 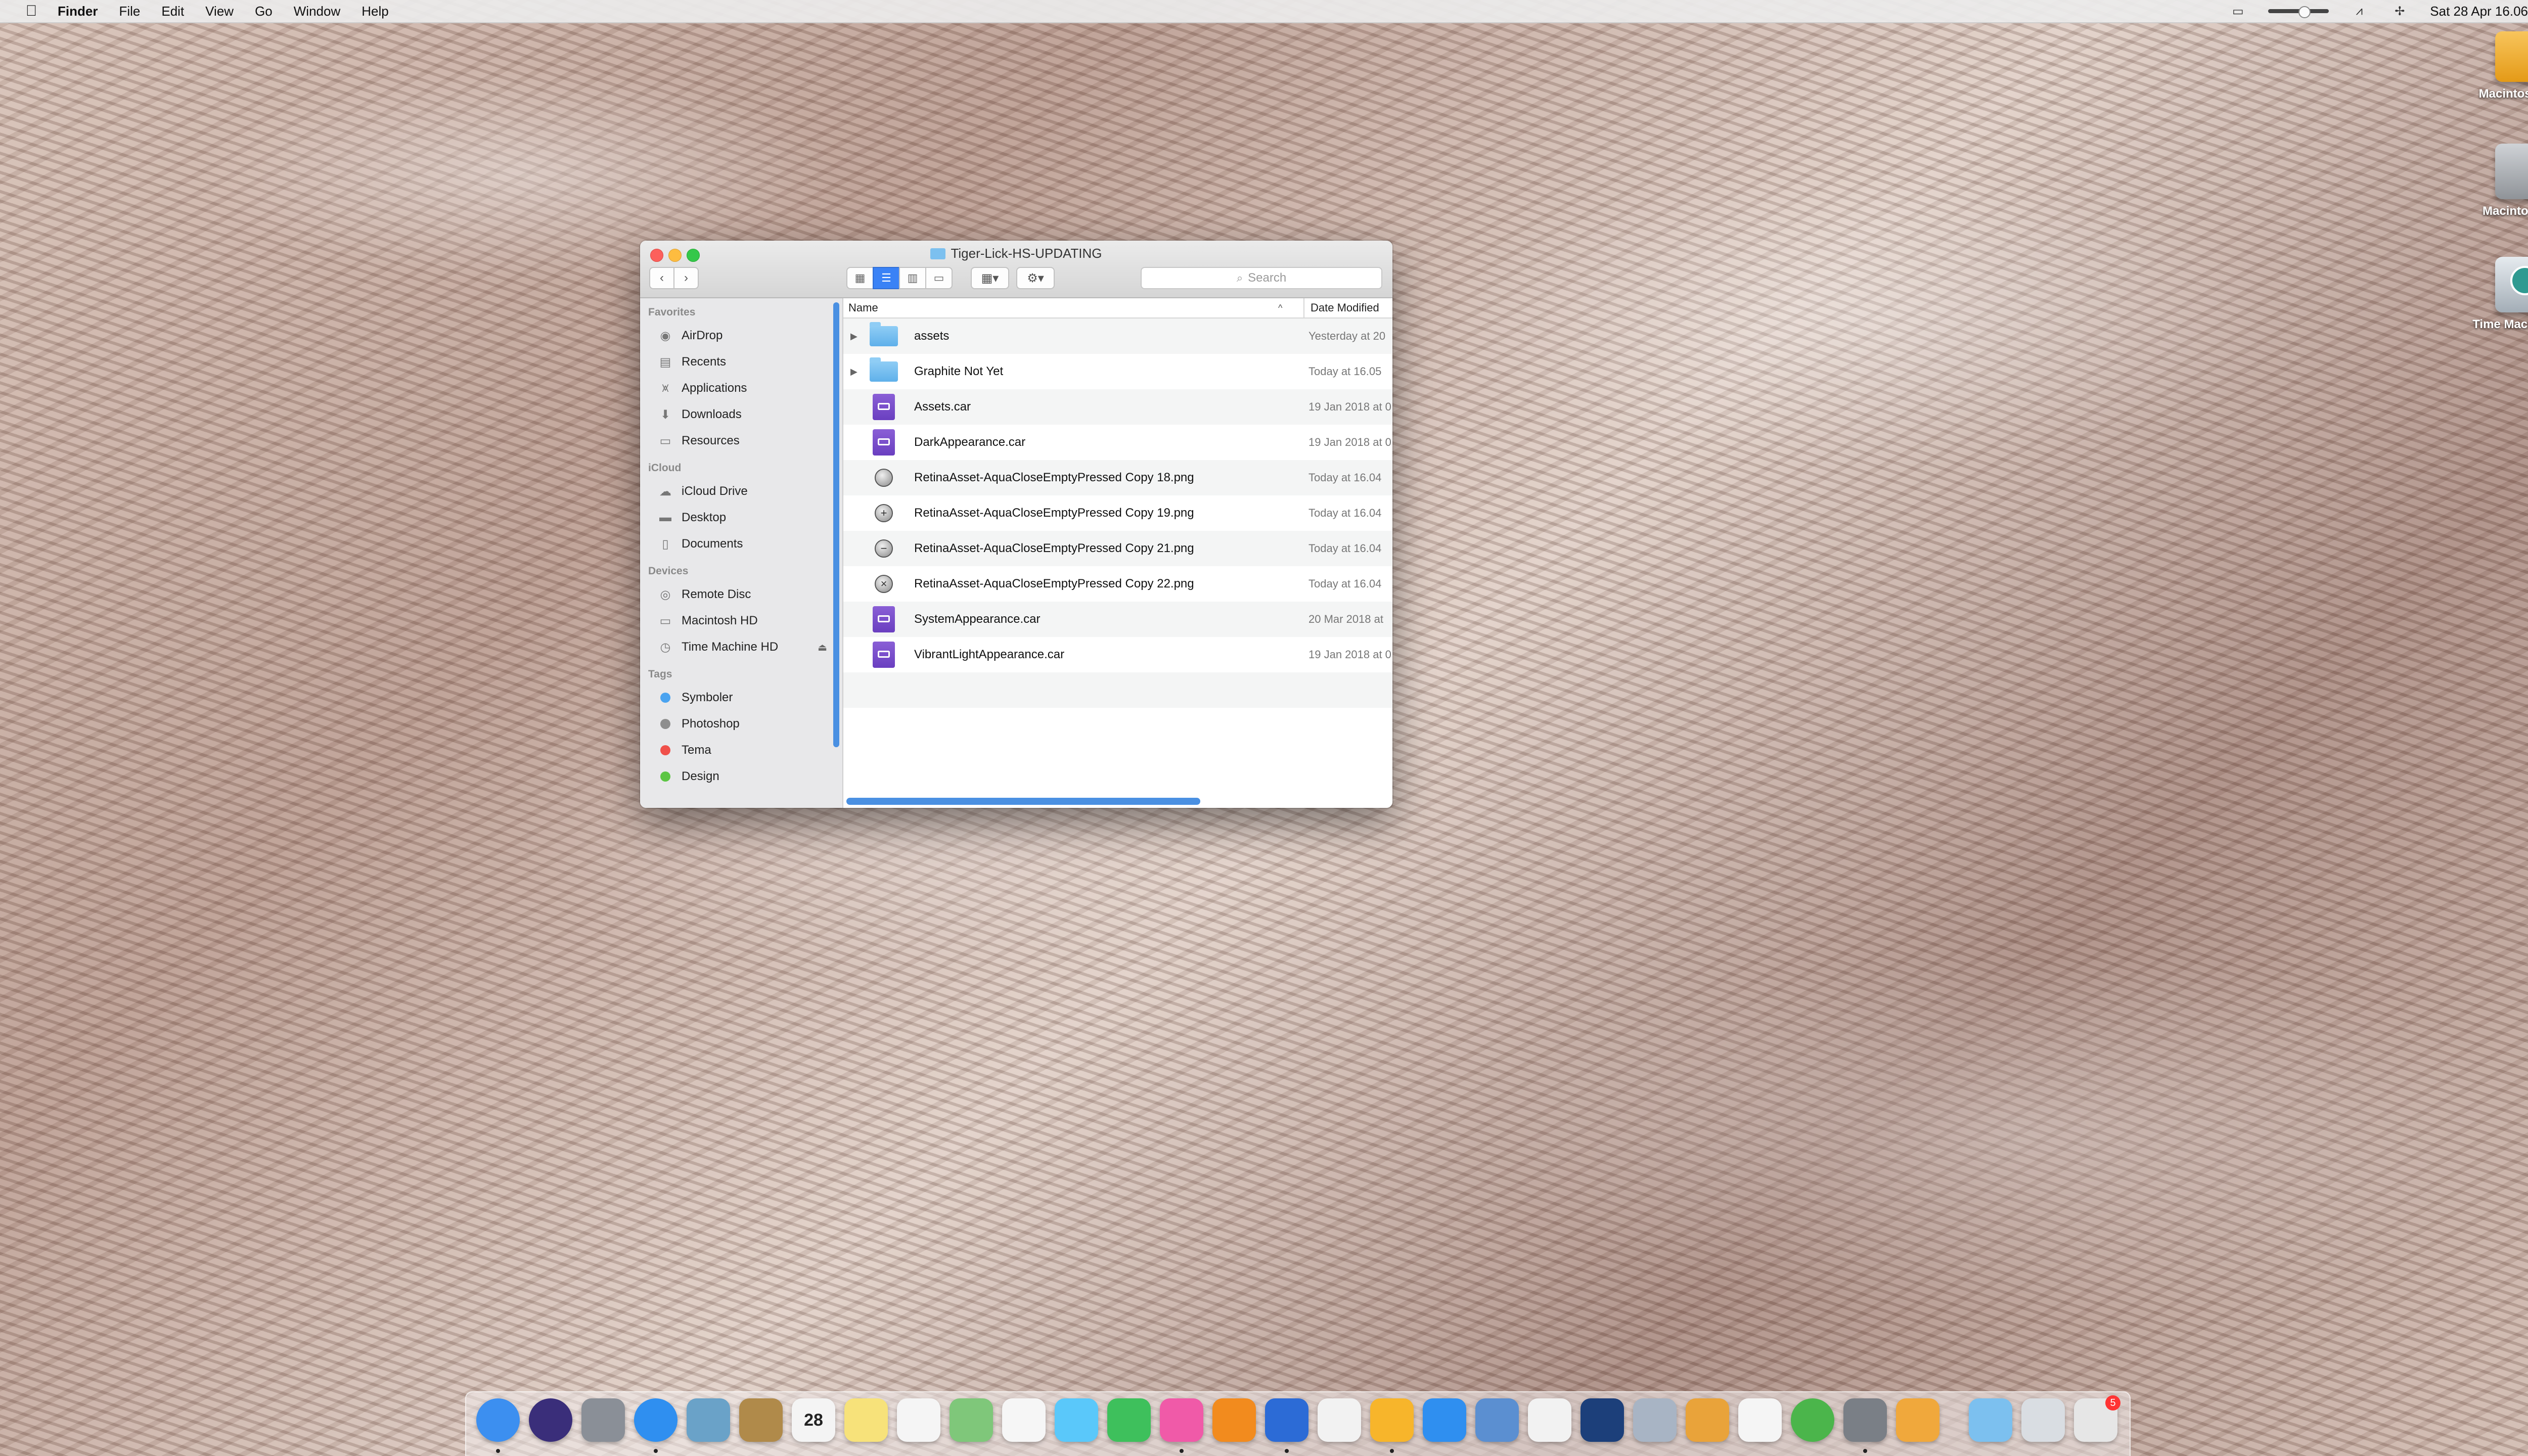 What do you see at coordinates (887, 278) in the screenshot?
I see `list-view-button: ☰` at bounding box center [887, 278].